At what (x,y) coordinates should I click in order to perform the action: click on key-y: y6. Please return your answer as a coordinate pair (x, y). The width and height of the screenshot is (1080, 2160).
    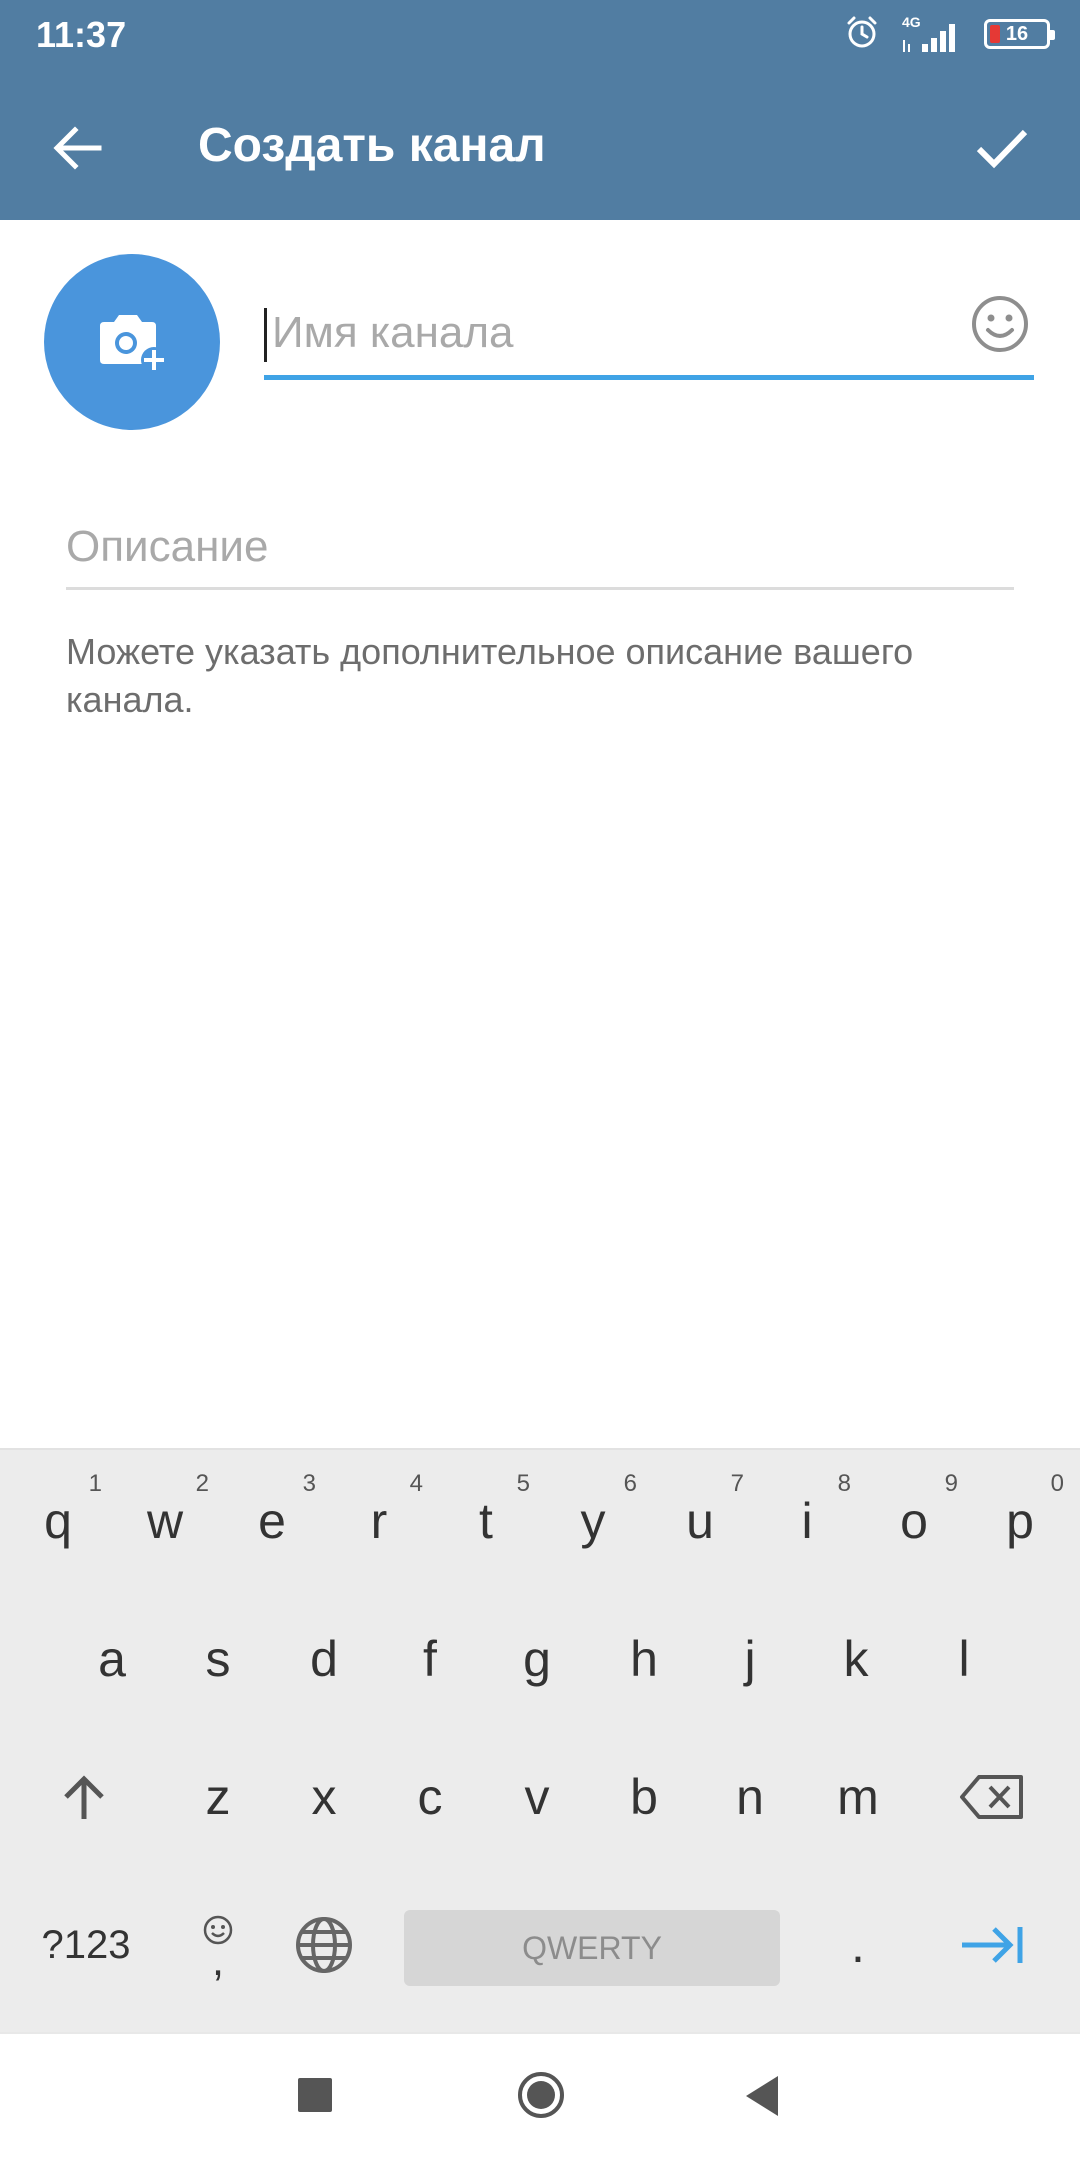
    Looking at the image, I should click on (593, 1521).